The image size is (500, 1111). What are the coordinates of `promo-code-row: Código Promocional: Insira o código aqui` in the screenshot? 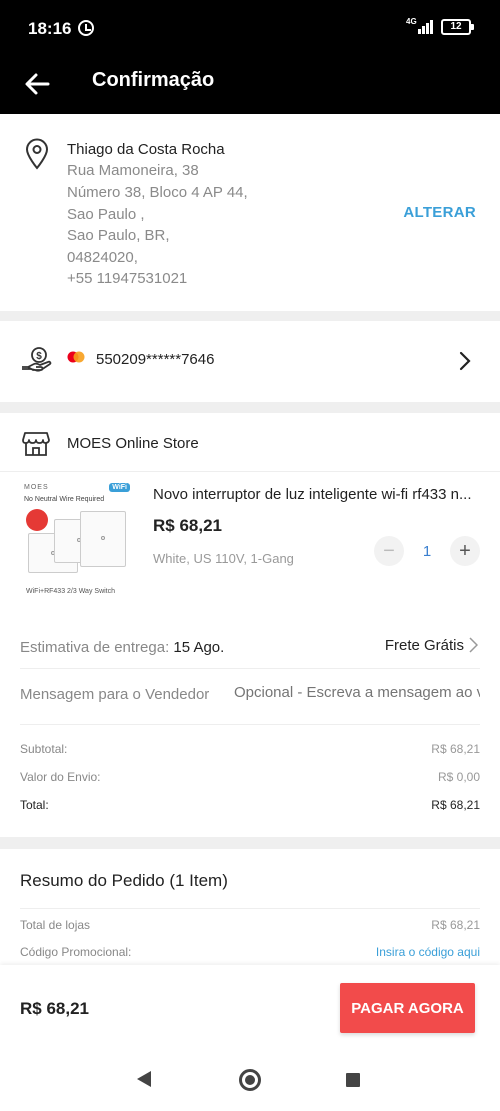 It's located at (250, 952).